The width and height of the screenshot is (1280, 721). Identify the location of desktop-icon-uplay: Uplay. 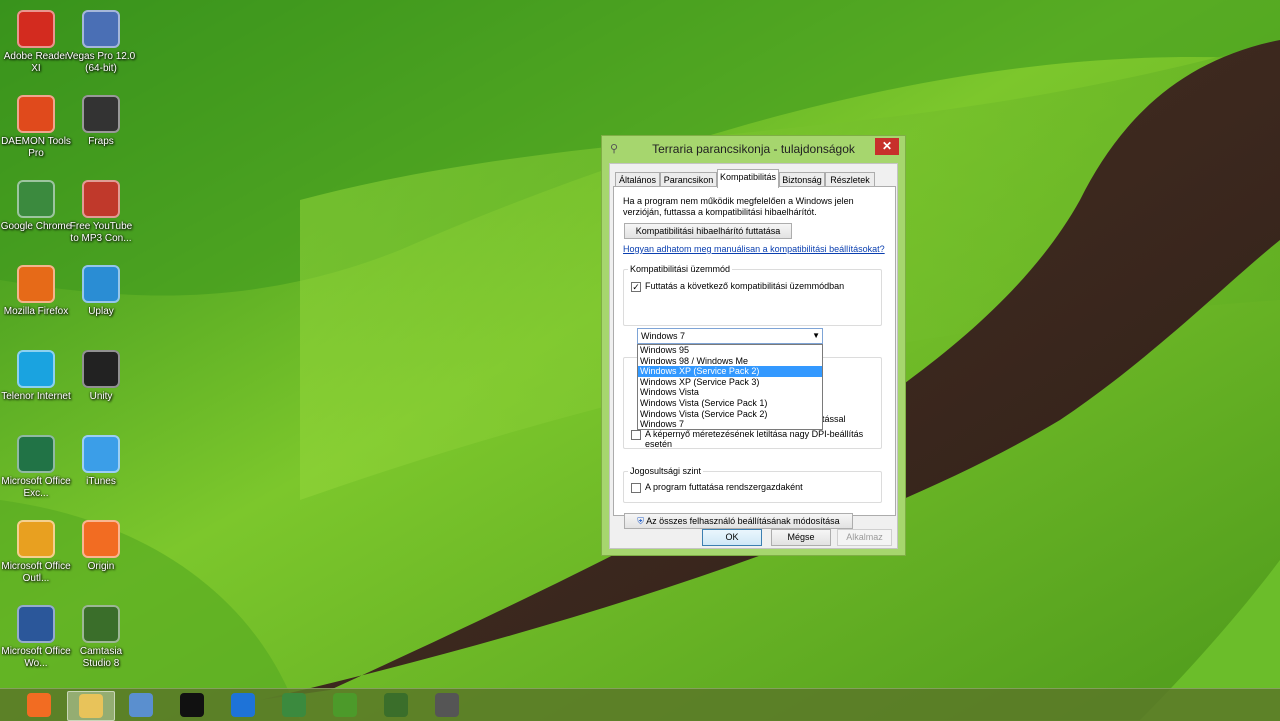
(101, 291).